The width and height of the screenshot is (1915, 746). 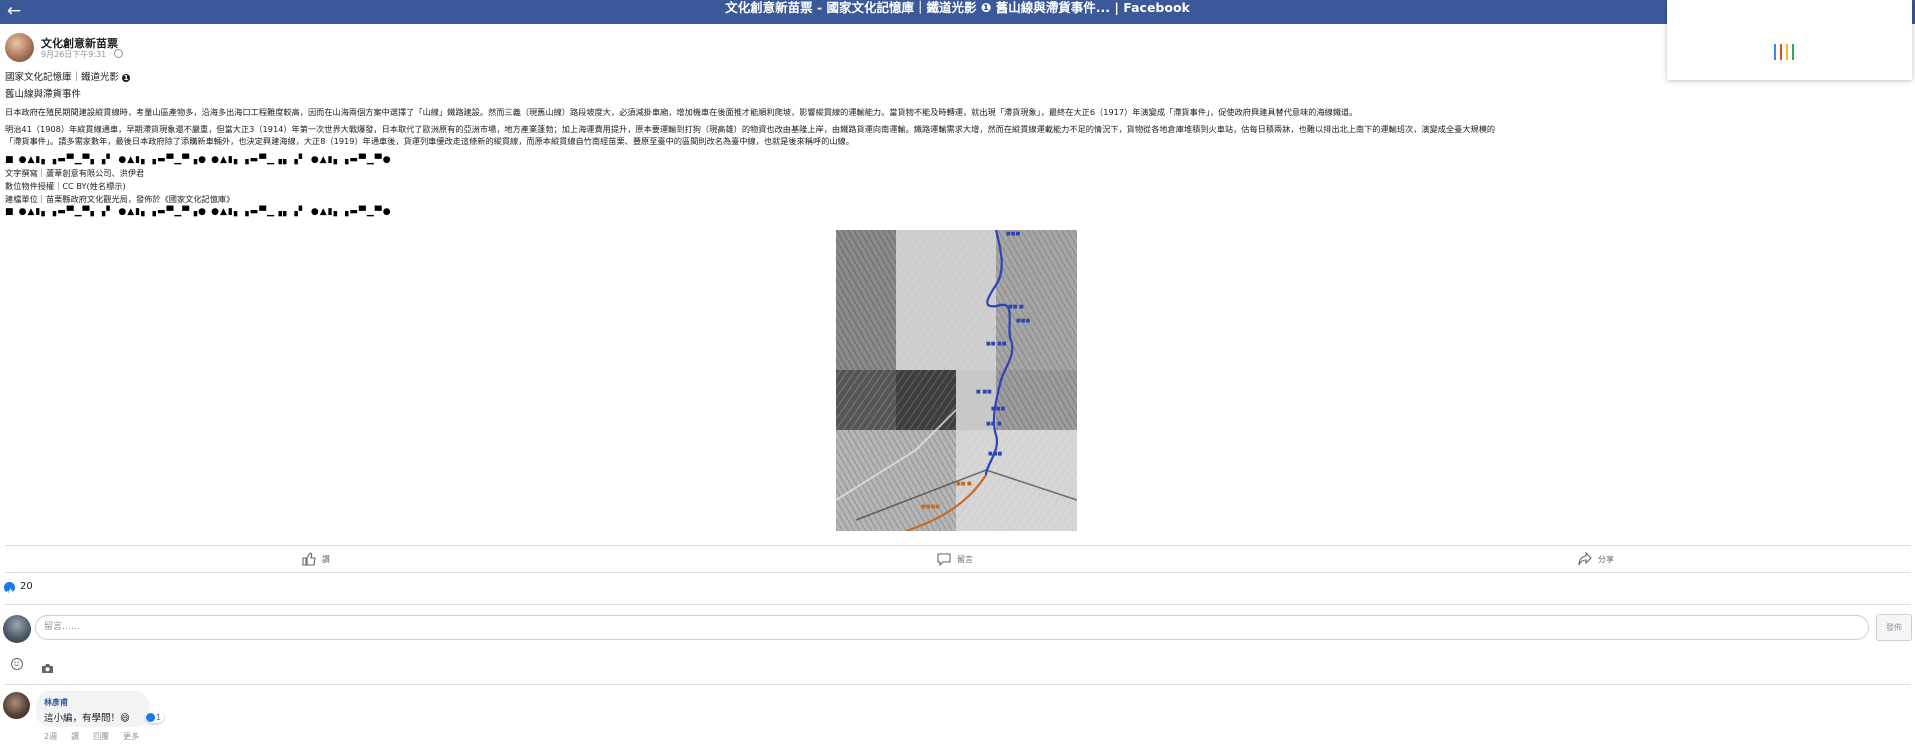 I want to click on reaction-count: 20, so click(x=26, y=586).